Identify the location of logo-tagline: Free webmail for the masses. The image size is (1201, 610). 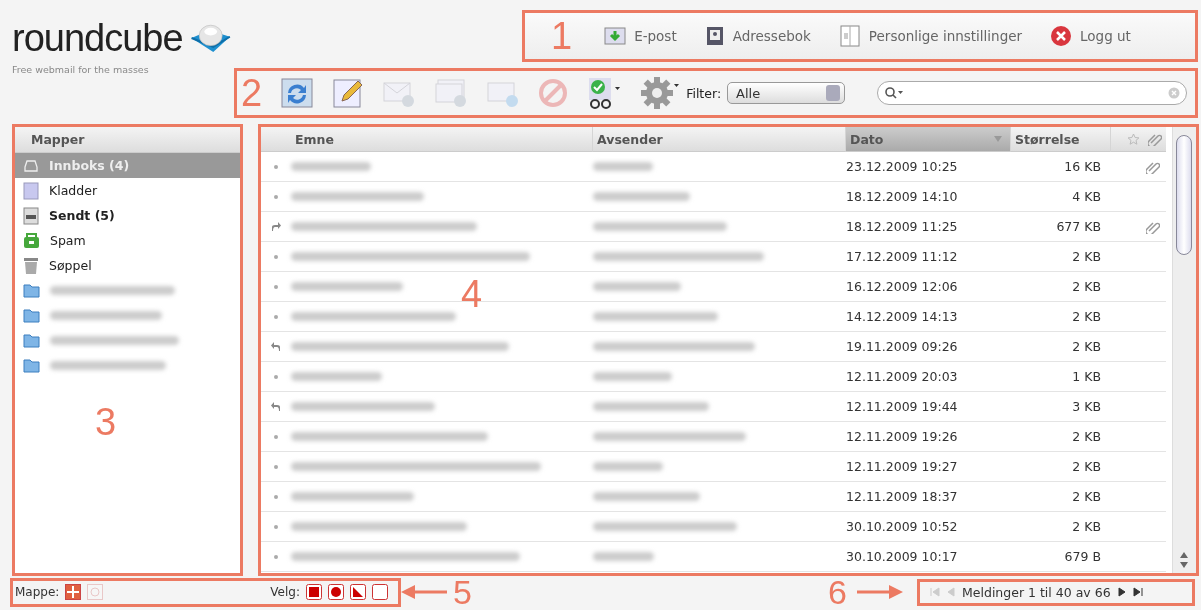
(81, 69).